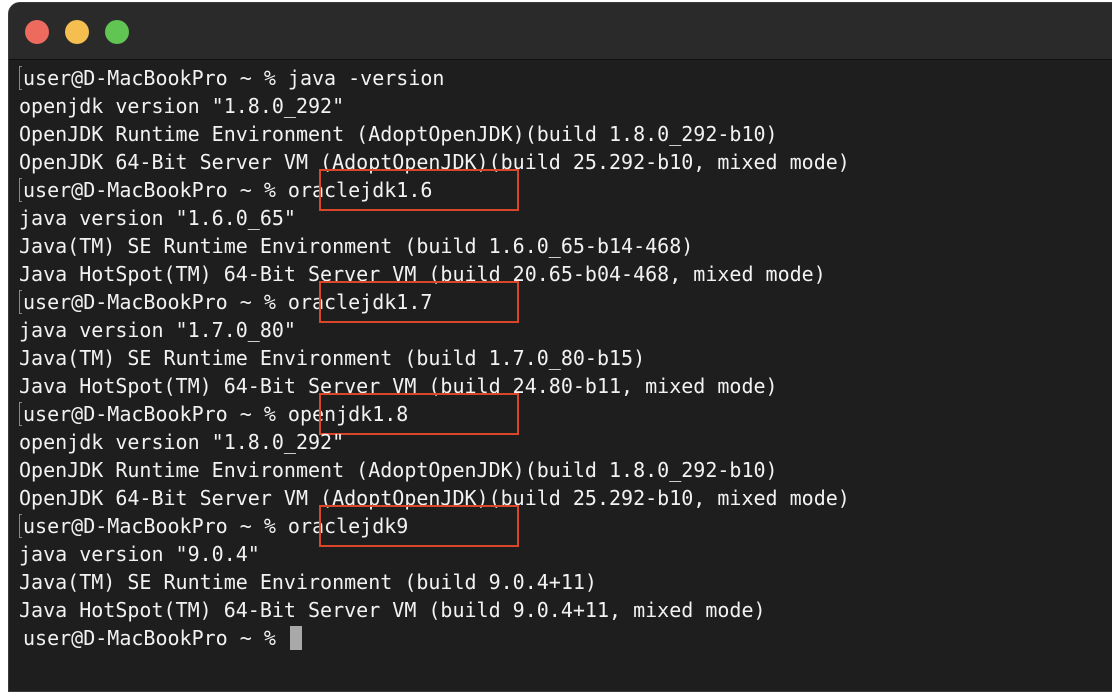  I want to click on close-window-button, so click(37, 32).